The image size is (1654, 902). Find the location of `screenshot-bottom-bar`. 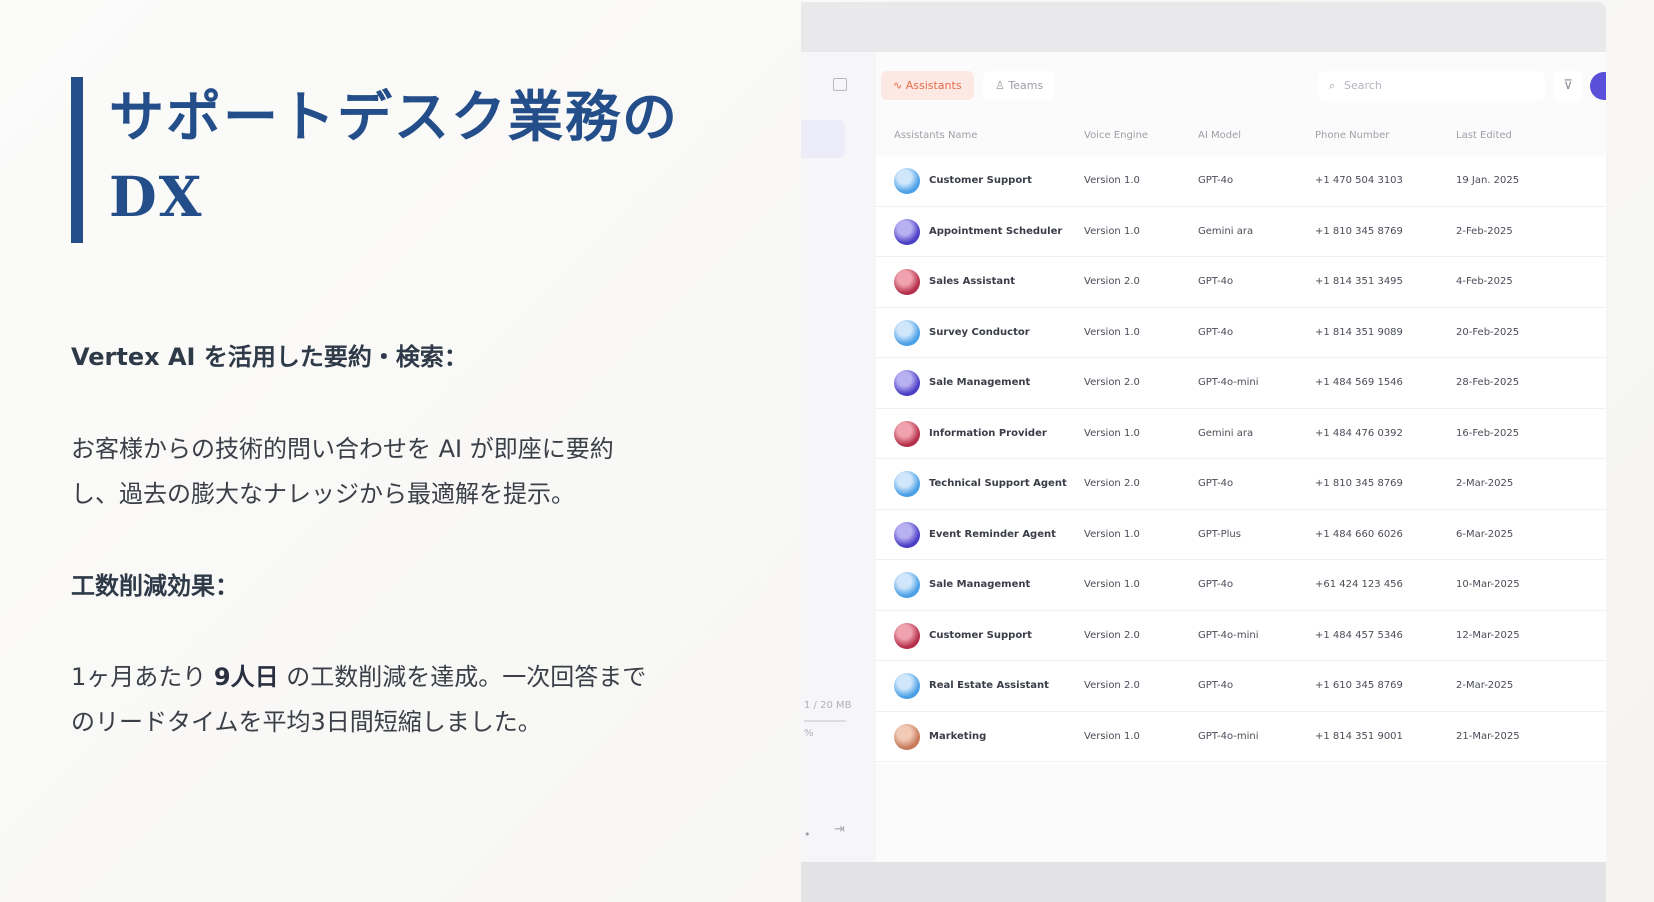

screenshot-bottom-bar is located at coordinates (1203, 882).